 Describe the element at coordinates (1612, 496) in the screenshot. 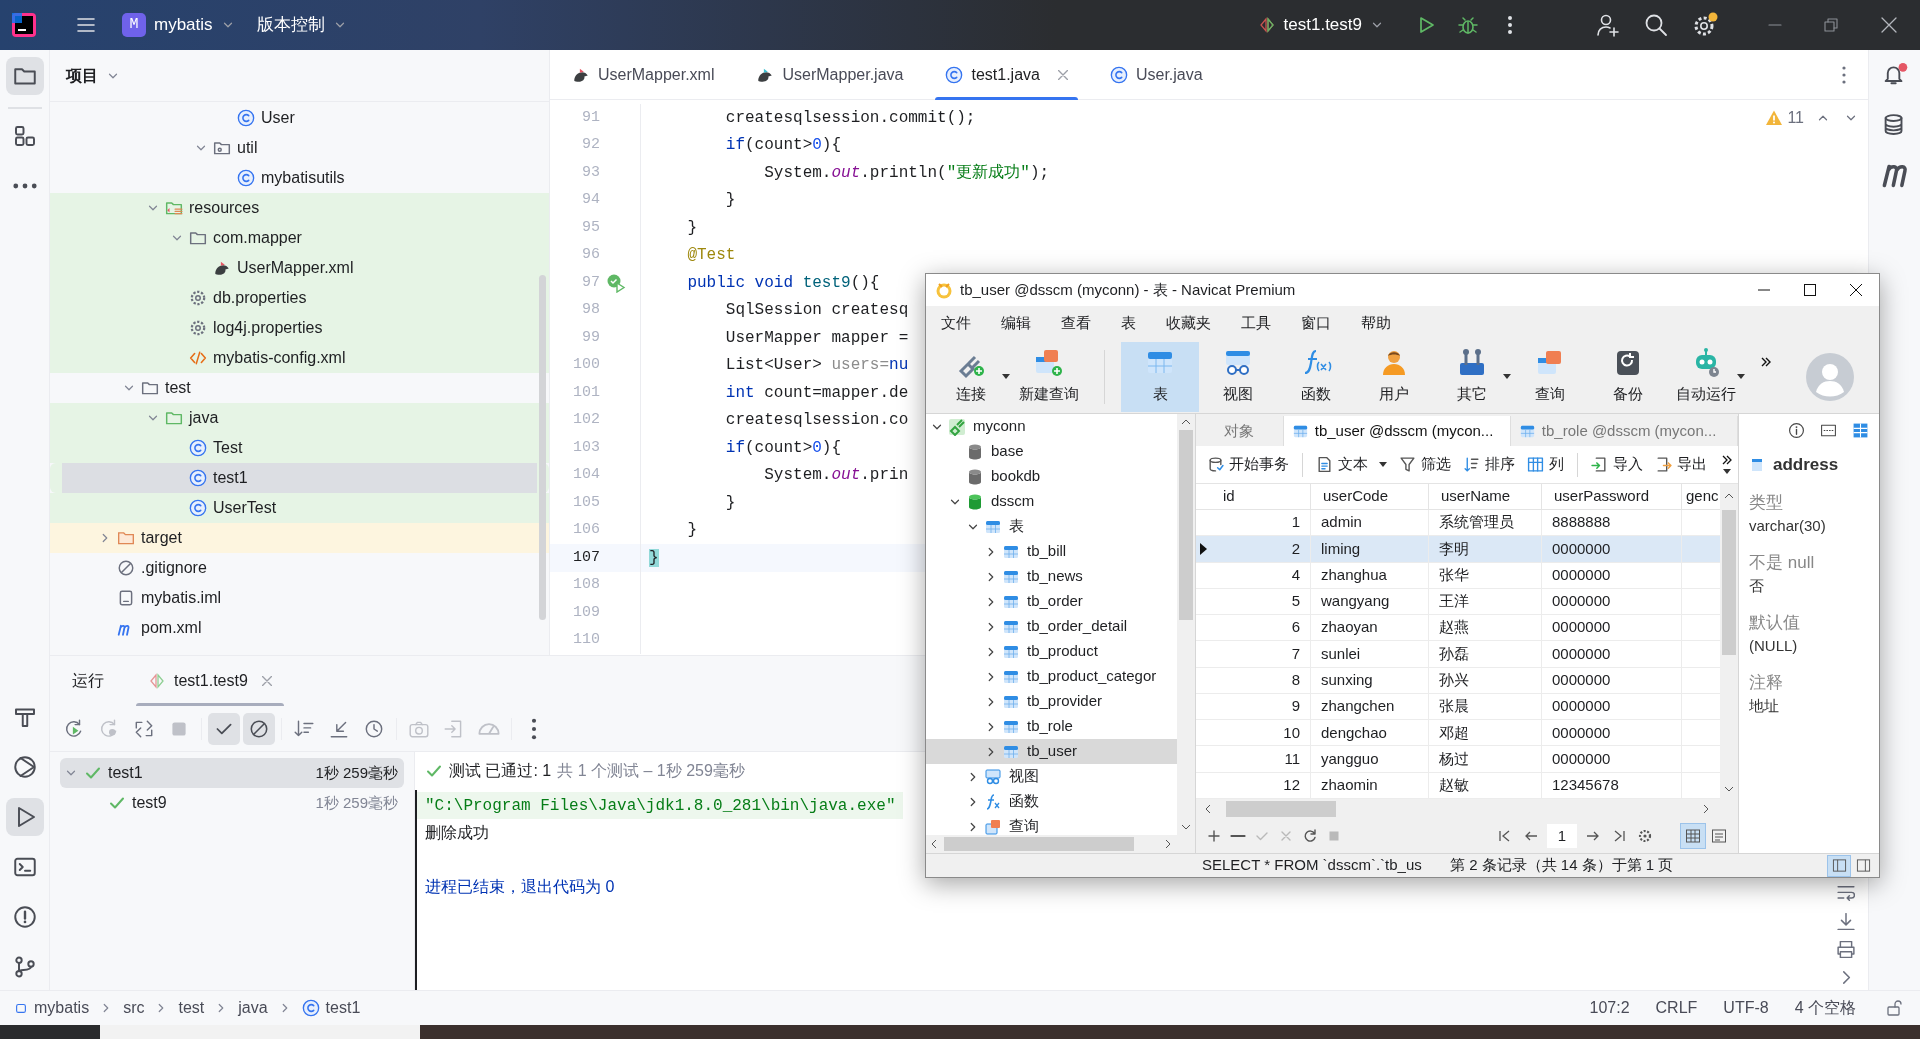

I see `column-header: userPassword` at that location.